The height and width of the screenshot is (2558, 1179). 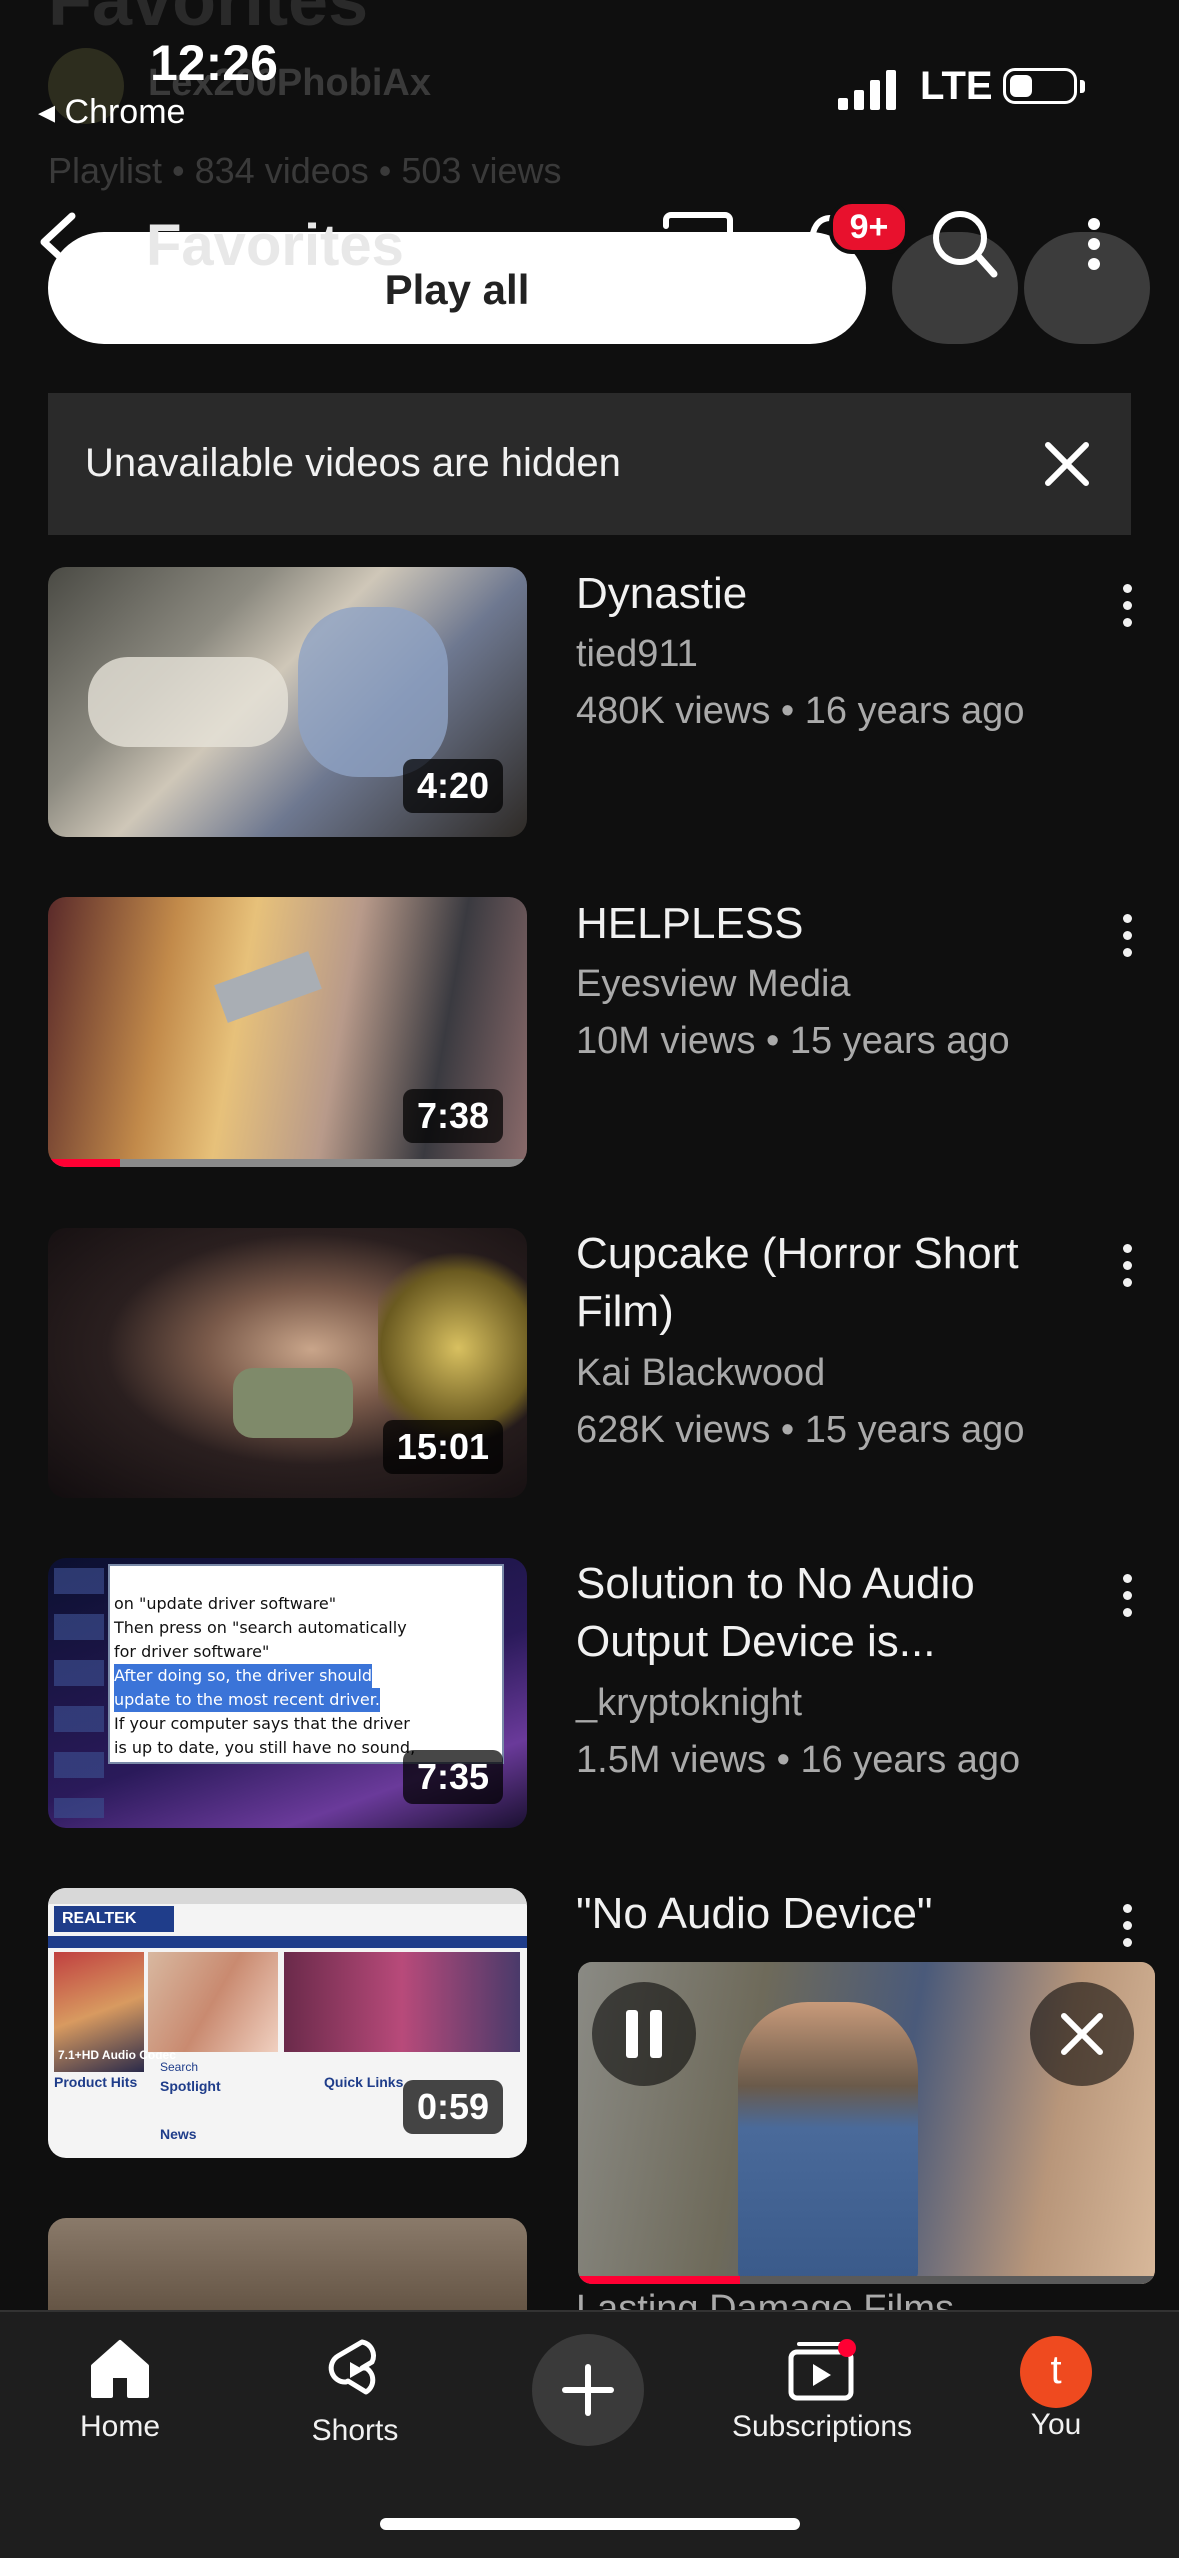 What do you see at coordinates (58, 242) in the screenshot?
I see `back-arrow-icon` at bounding box center [58, 242].